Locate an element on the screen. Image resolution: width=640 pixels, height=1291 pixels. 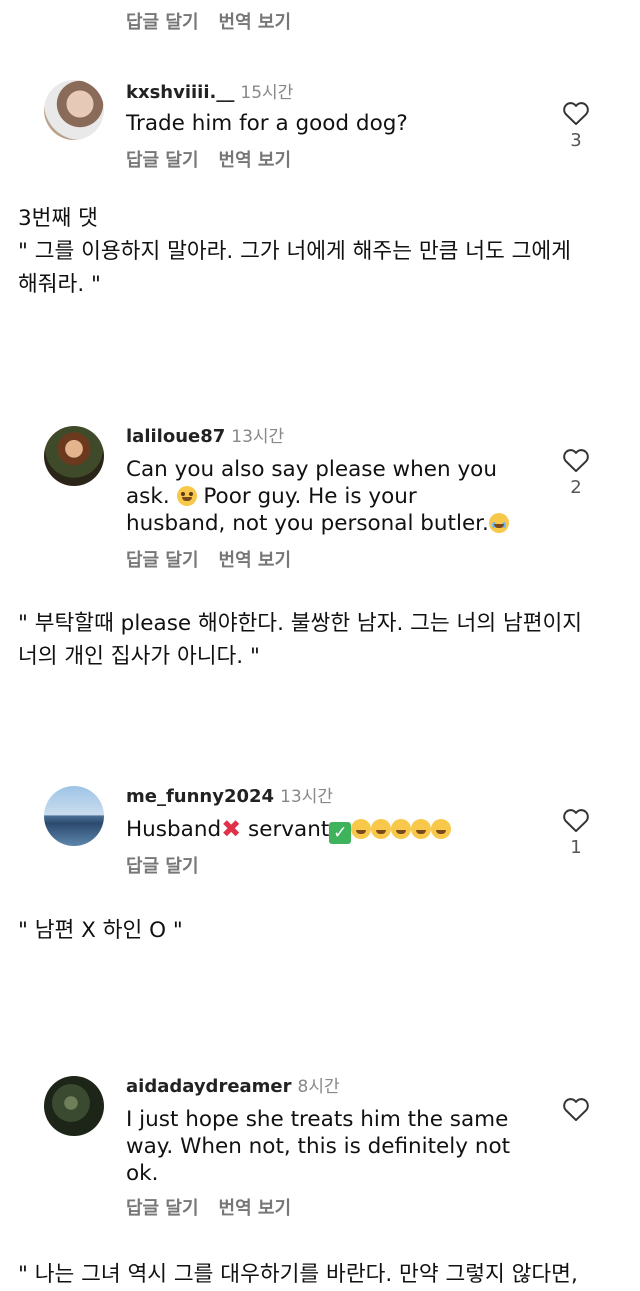
comment-fragment: Poor guy. He is your is located at coordinates (310, 496).